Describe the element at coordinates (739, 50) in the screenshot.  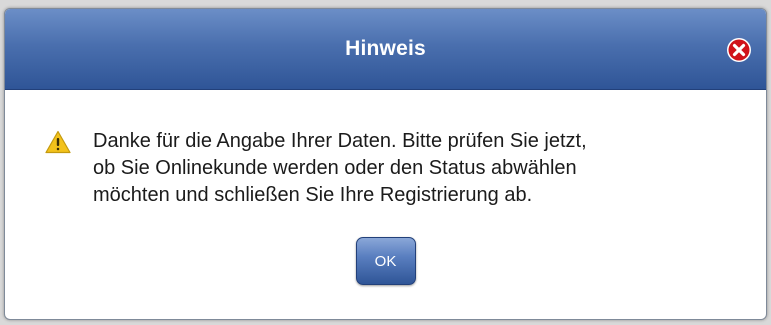
I see `close-icon` at that location.